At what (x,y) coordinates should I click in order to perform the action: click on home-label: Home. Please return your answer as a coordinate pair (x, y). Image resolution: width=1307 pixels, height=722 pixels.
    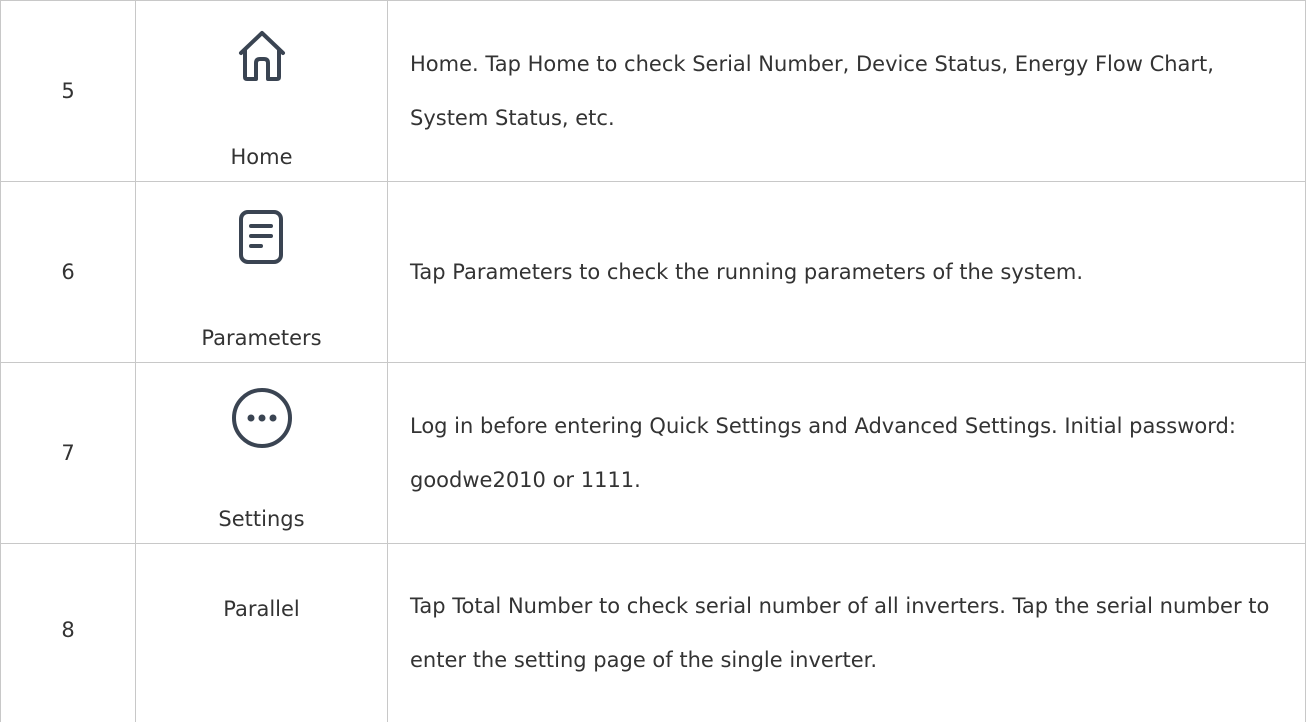
    Looking at the image, I should click on (261, 157).